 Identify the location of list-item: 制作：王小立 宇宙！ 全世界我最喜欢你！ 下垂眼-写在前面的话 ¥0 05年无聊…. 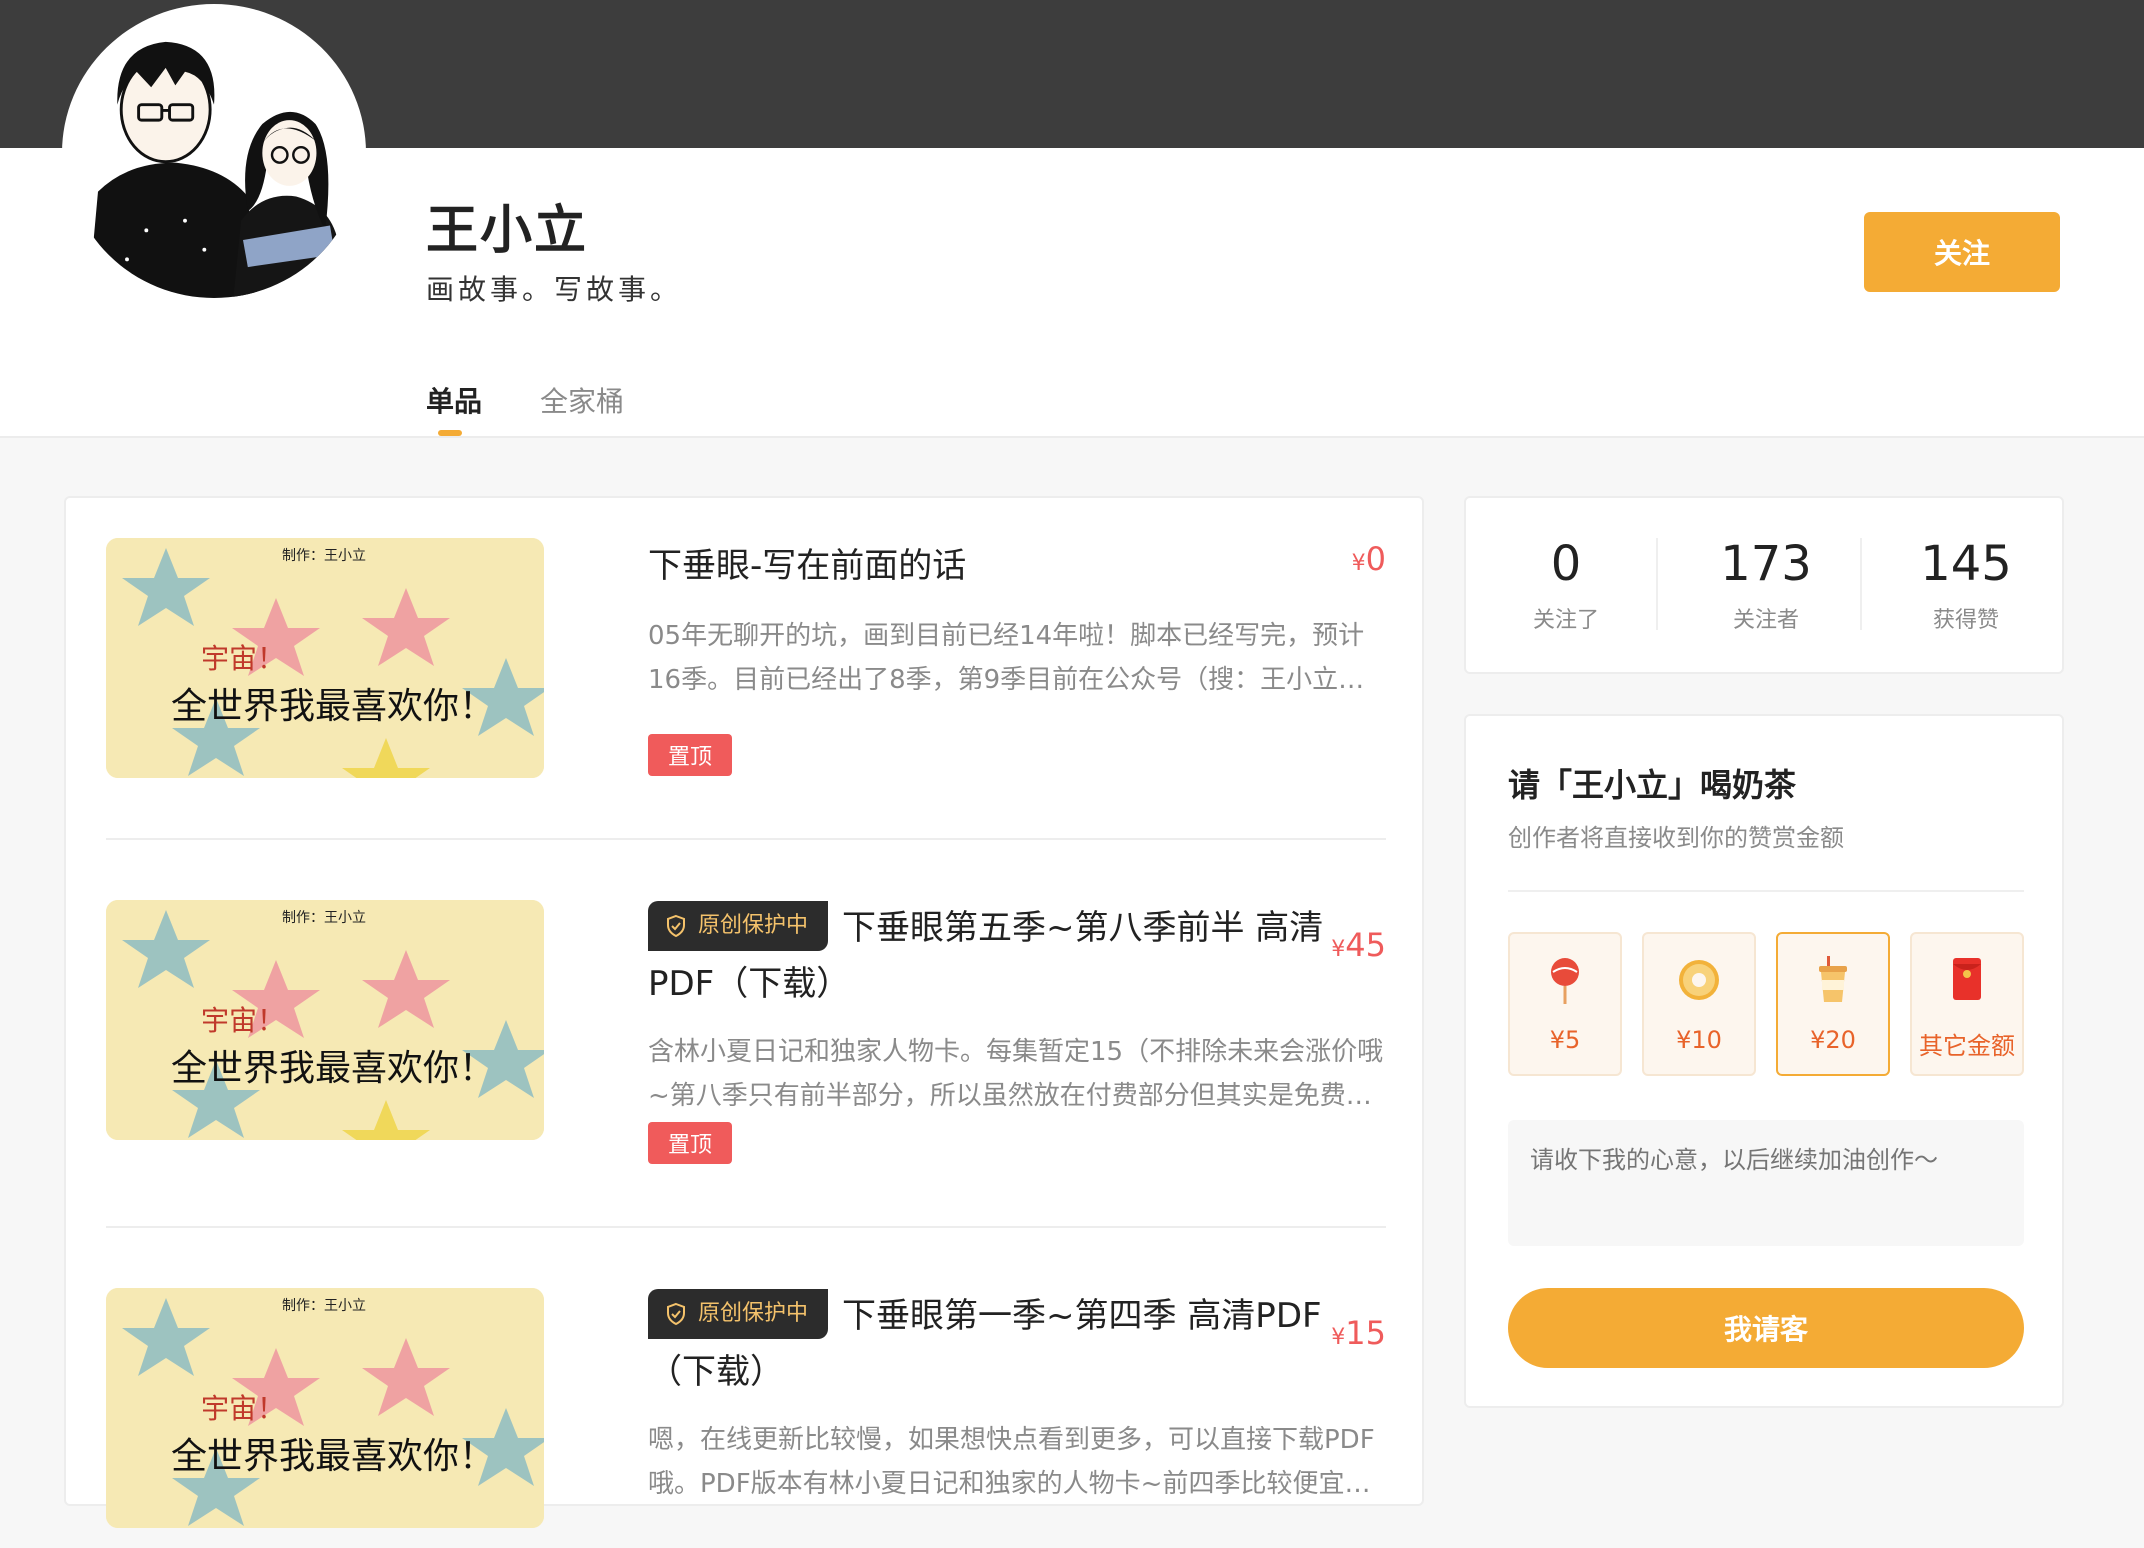
(746, 688).